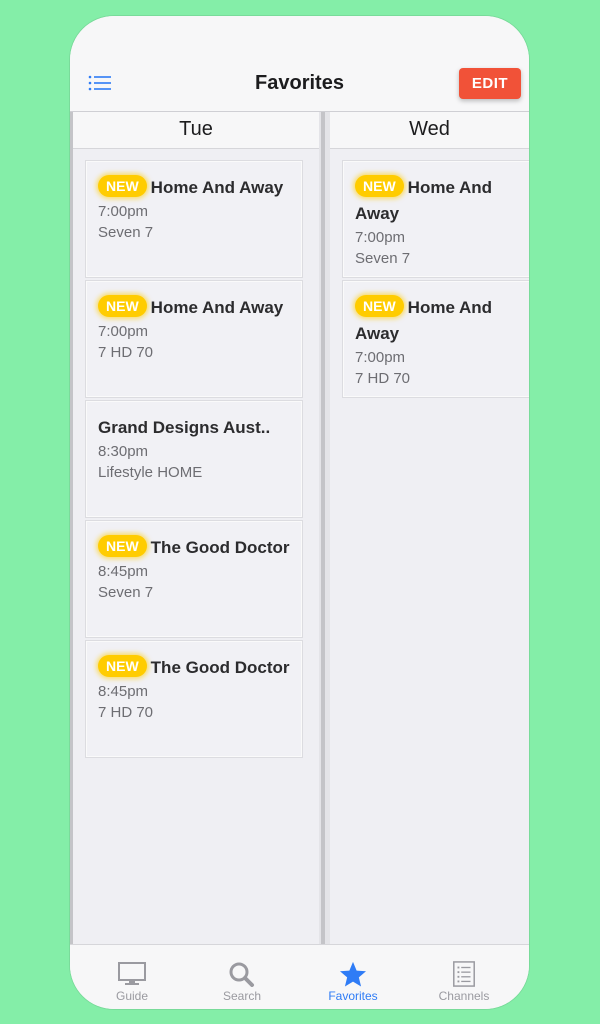 The image size is (600, 1024). Describe the element at coordinates (196, 130) in the screenshot. I see `day-header-tue: Tue` at that location.